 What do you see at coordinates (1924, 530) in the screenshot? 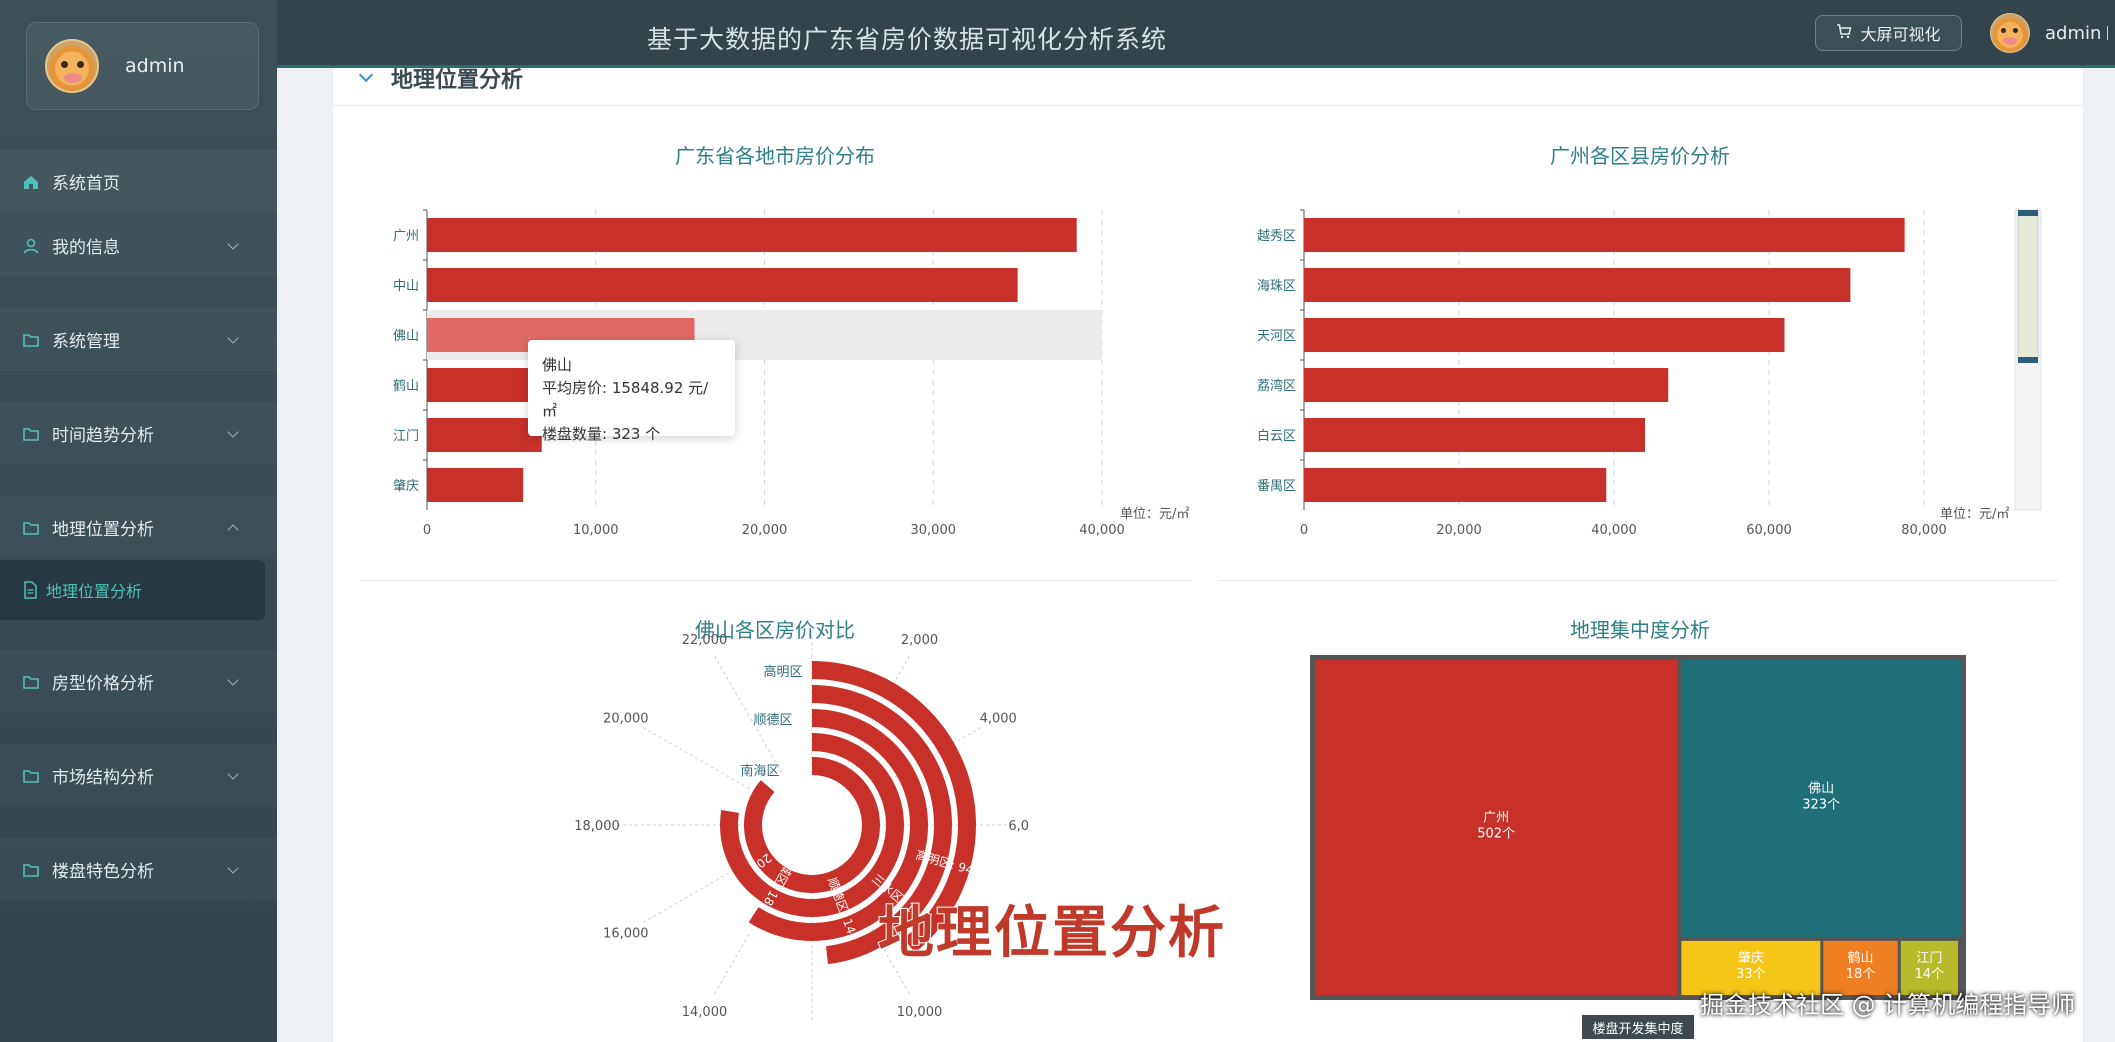
I see `x-tick-label: 80,000` at bounding box center [1924, 530].